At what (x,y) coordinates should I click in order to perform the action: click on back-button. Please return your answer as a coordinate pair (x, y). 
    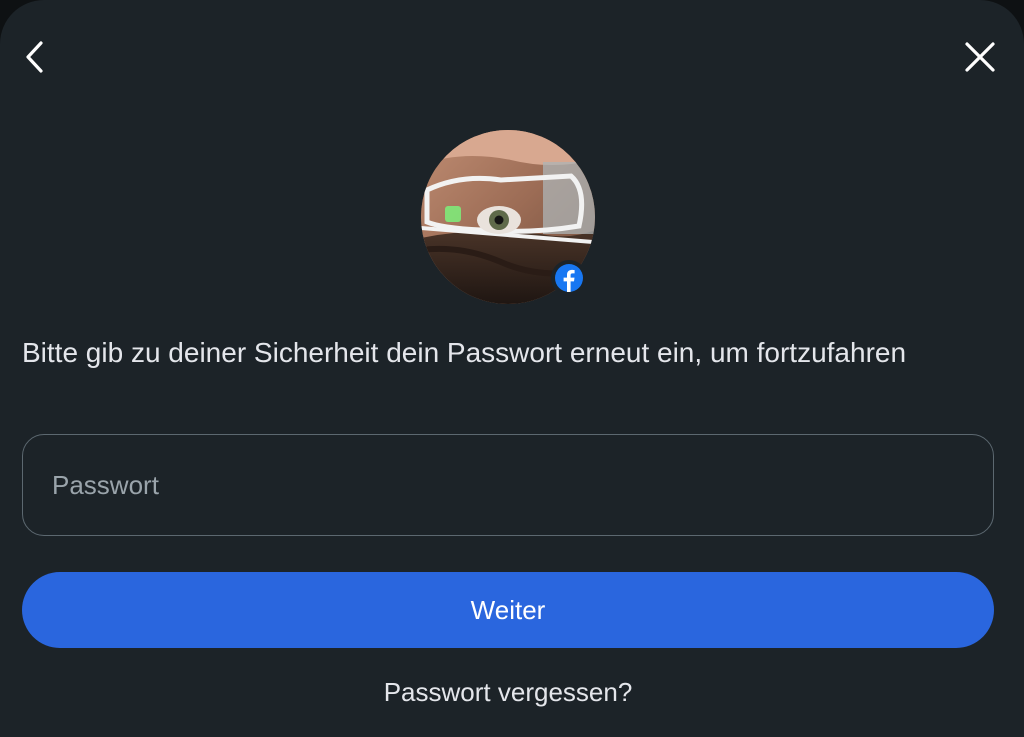
    Looking at the image, I should click on (35, 57).